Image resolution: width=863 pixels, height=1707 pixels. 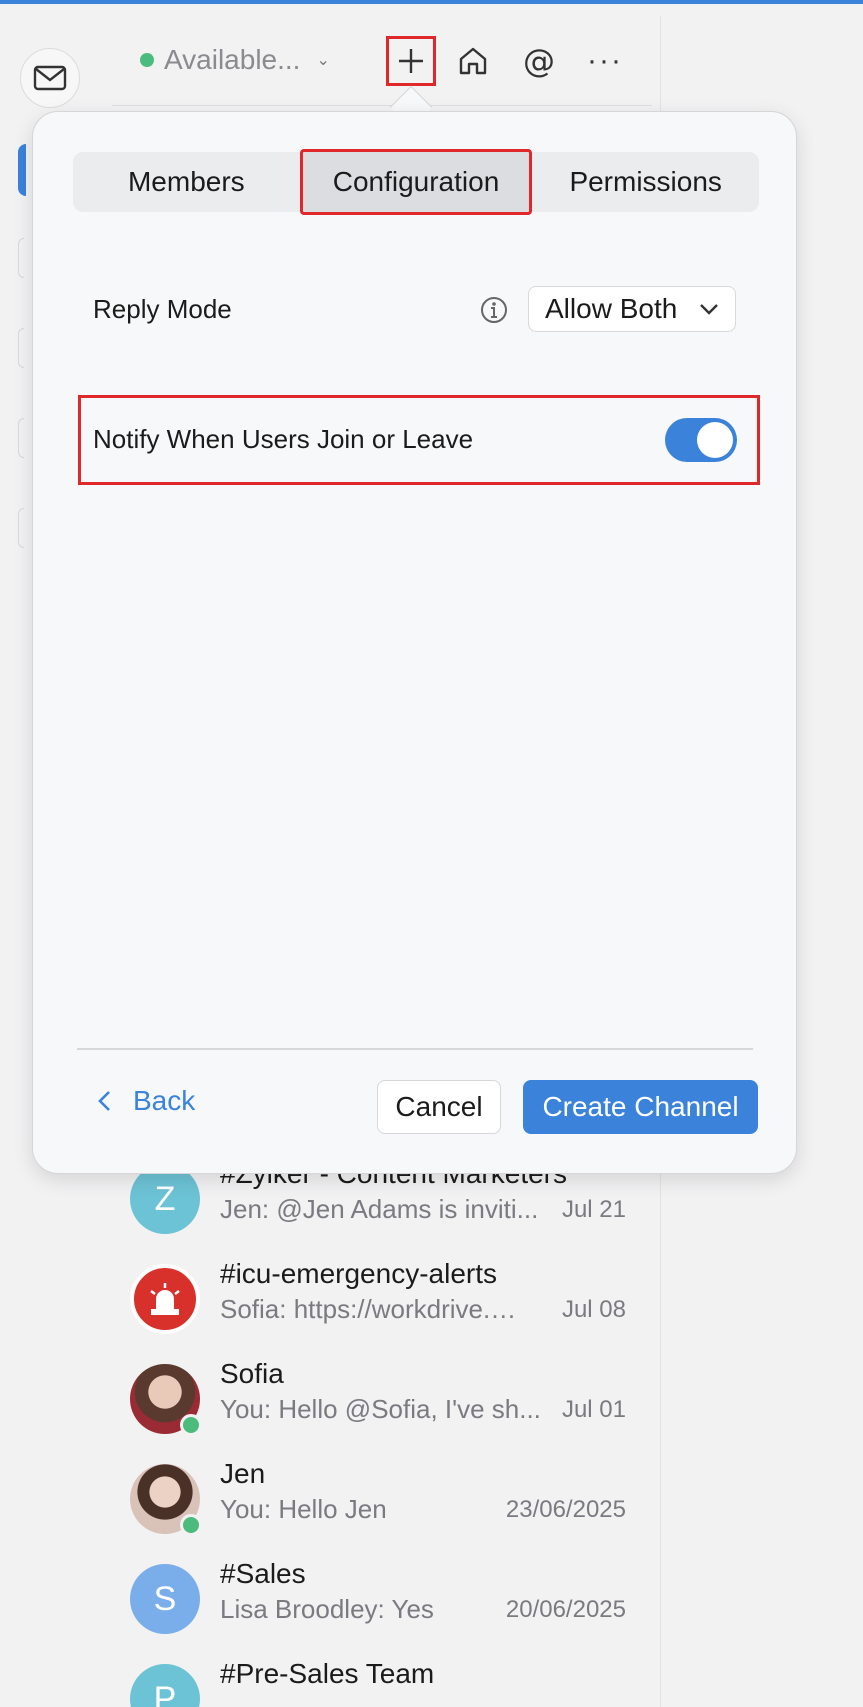 What do you see at coordinates (162, 309) in the screenshot?
I see `reply-mode-label: Reply Mode` at bounding box center [162, 309].